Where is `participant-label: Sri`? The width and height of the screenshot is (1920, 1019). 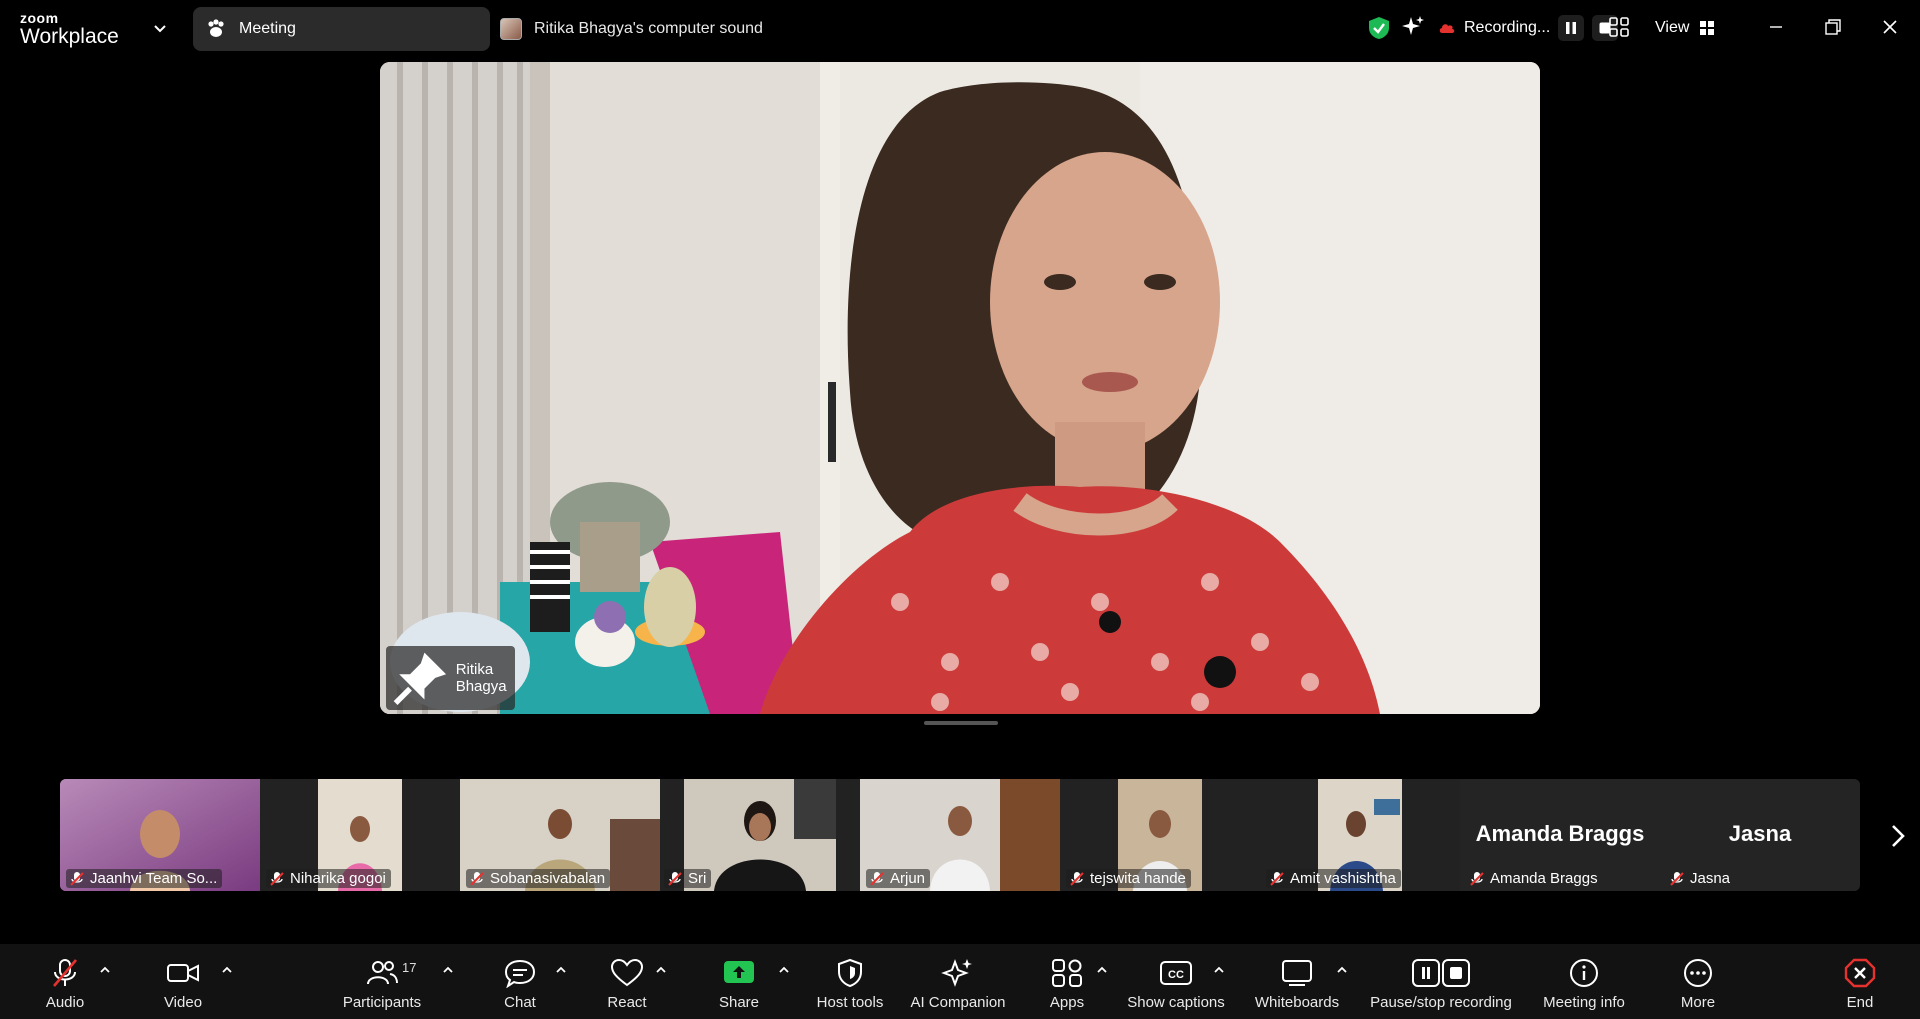 participant-label: Sri is located at coordinates (688, 878).